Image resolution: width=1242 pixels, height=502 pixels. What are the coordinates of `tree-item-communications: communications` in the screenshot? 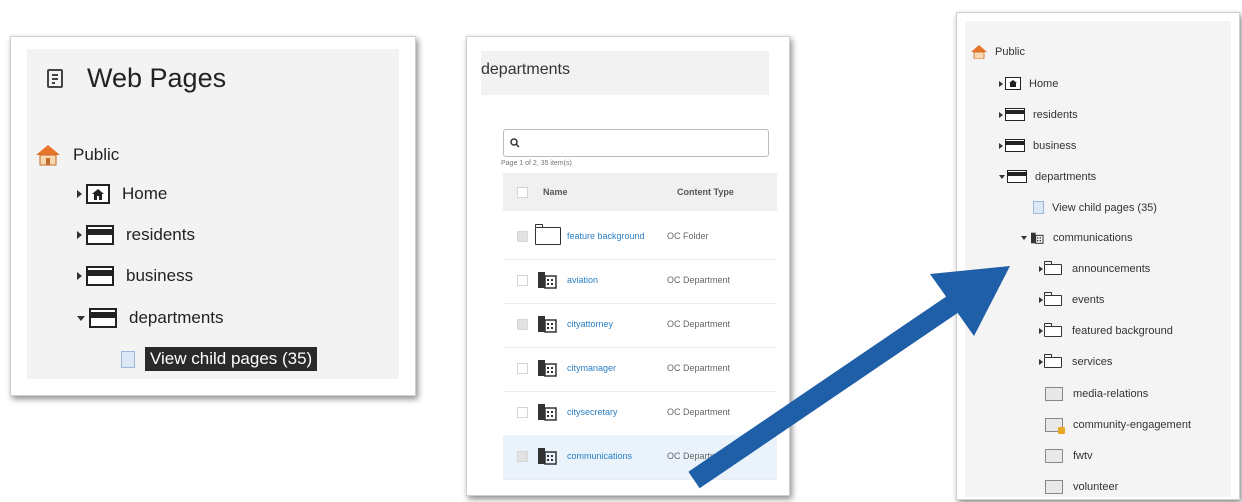 It's located at (1076, 238).